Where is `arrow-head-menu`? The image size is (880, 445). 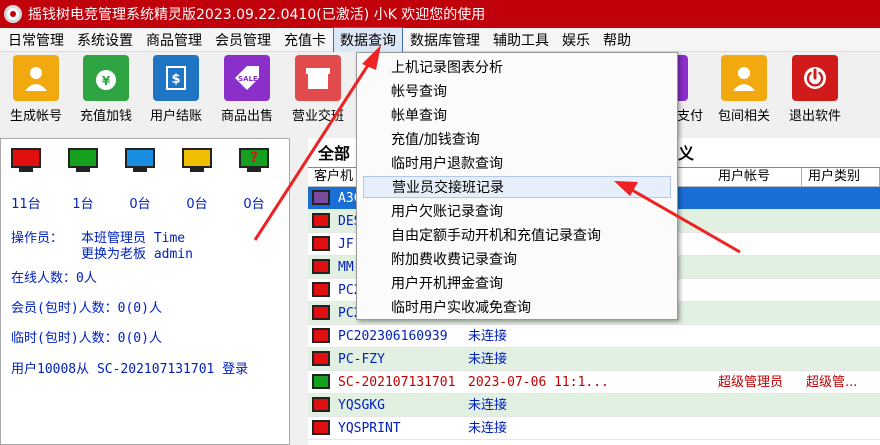
arrow-head-menu is located at coordinates (371, 57).